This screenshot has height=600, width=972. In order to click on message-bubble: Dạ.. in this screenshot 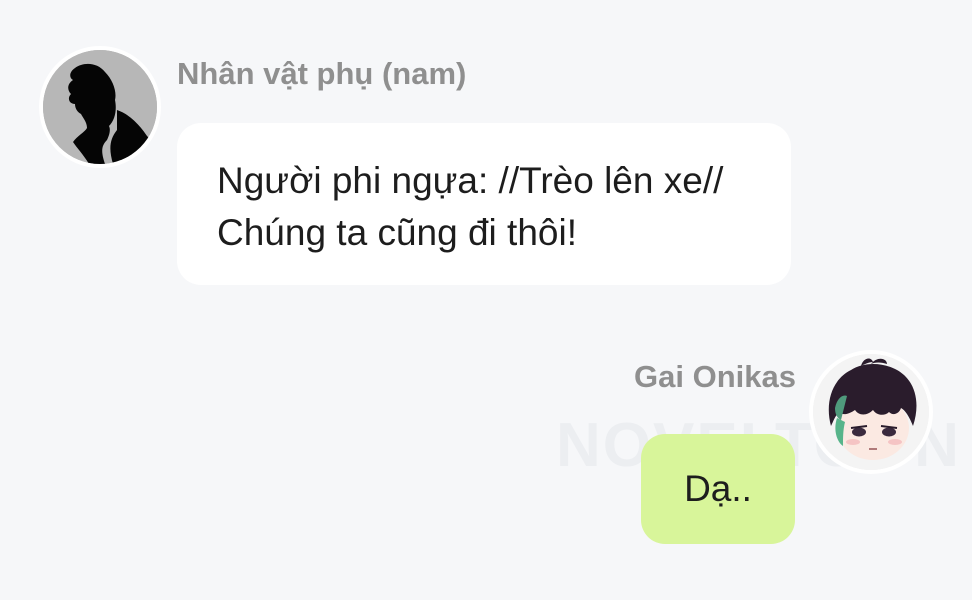, I will do `click(718, 489)`.